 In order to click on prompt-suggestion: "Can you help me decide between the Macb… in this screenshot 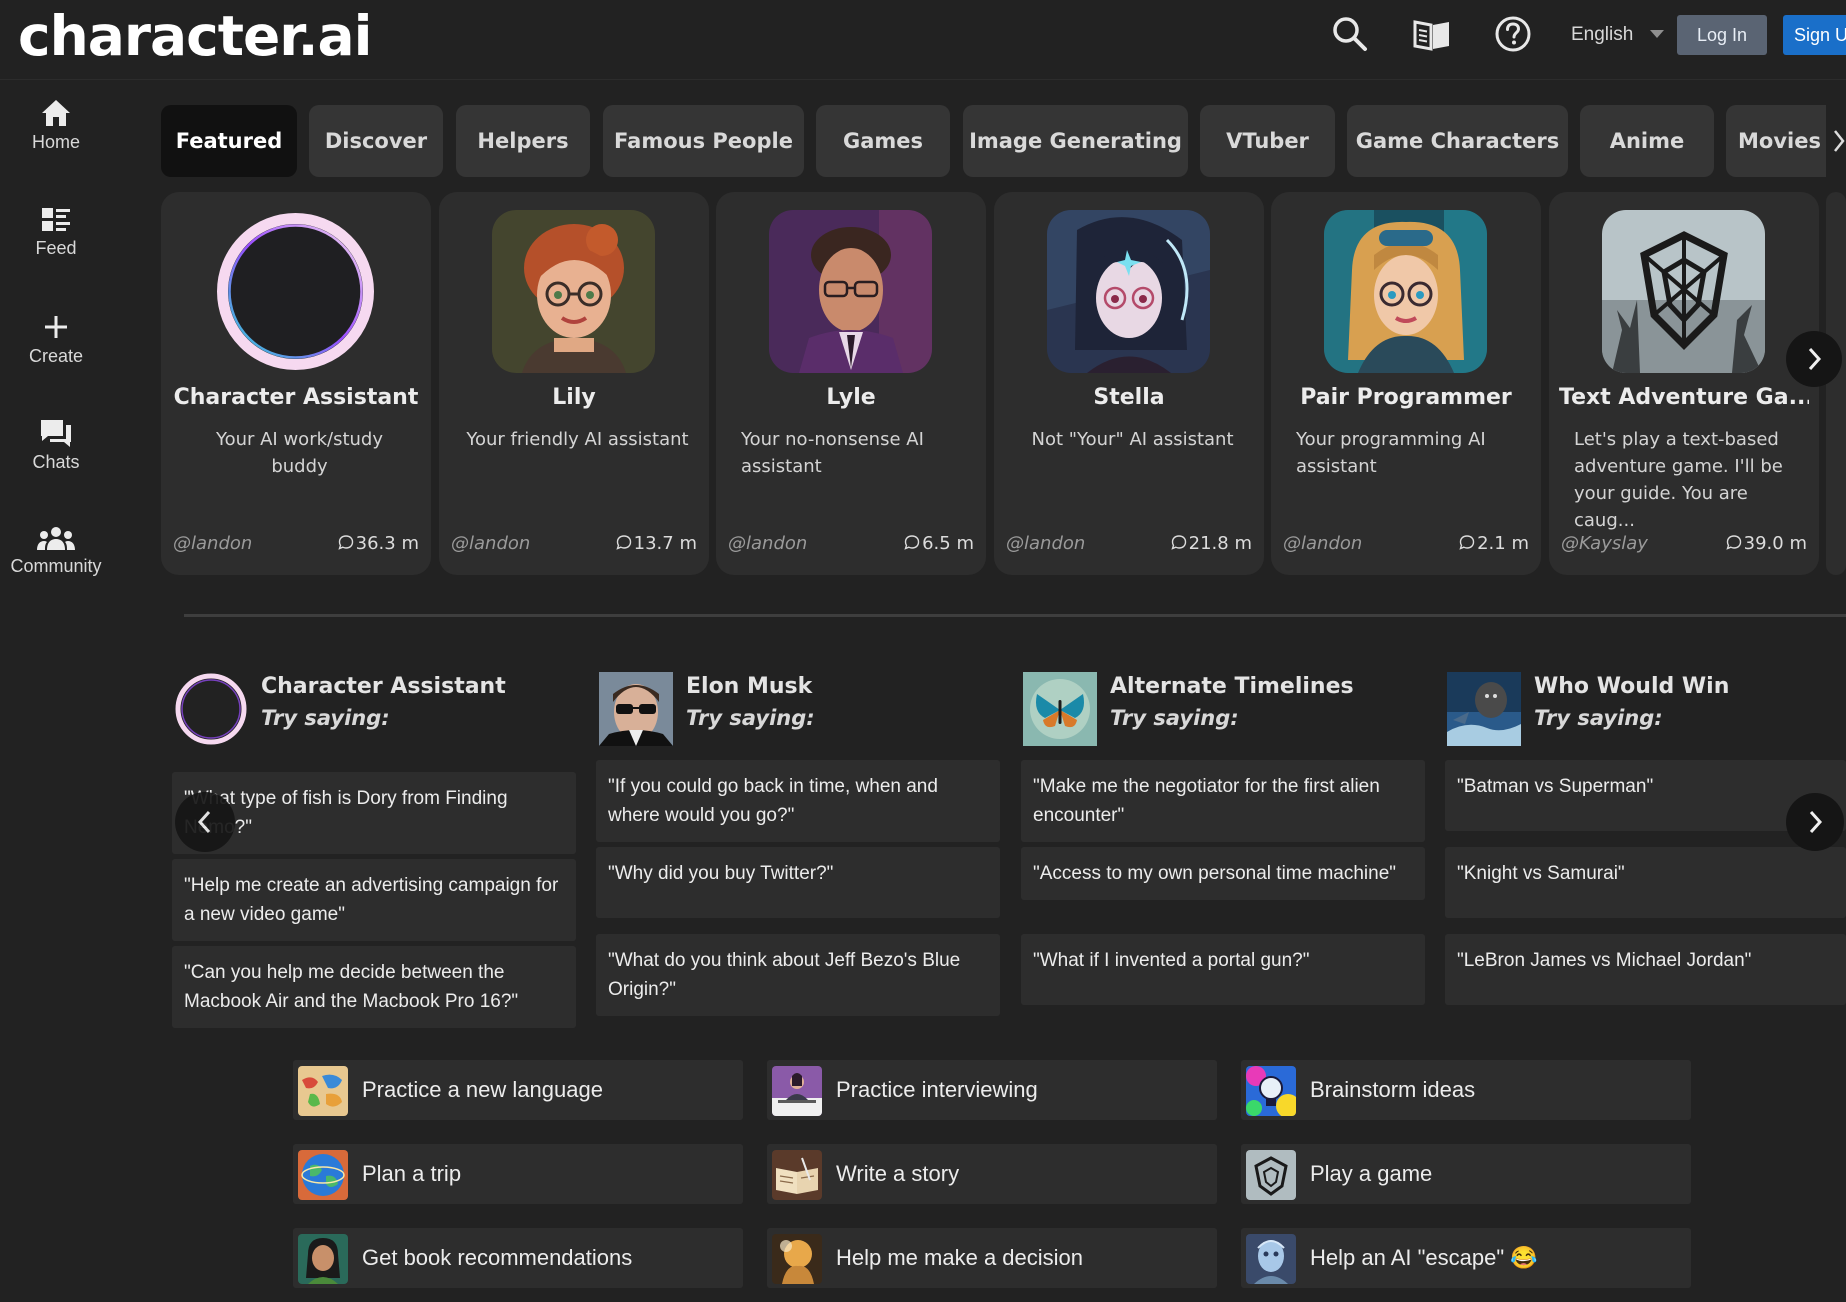, I will do `click(374, 987)`.